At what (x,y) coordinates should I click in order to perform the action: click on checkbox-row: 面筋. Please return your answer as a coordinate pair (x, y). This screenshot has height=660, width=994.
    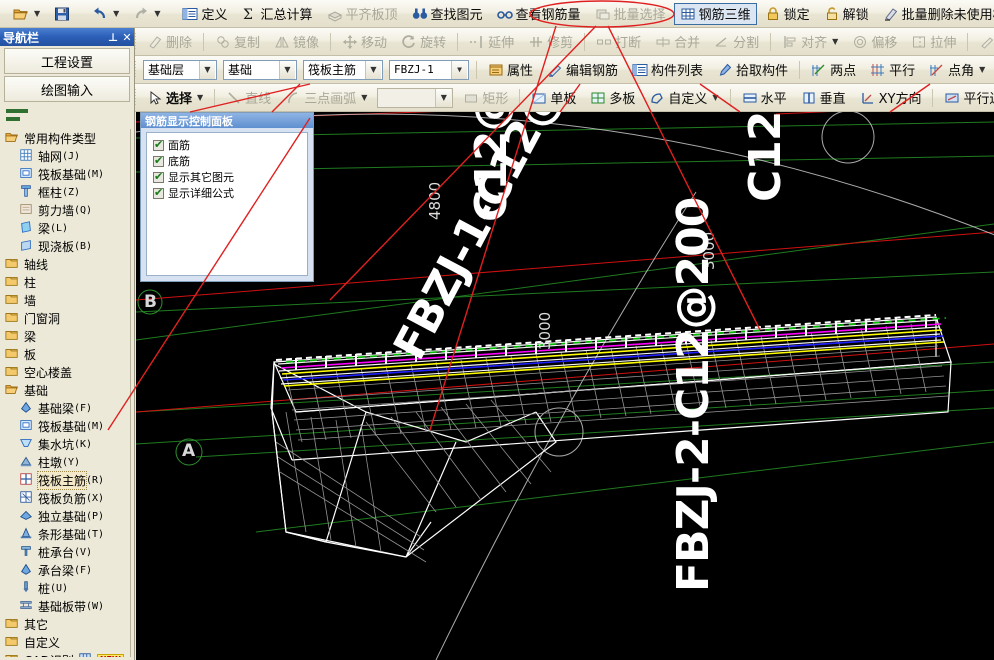
    Looking at the image, I should click on (230, 145).